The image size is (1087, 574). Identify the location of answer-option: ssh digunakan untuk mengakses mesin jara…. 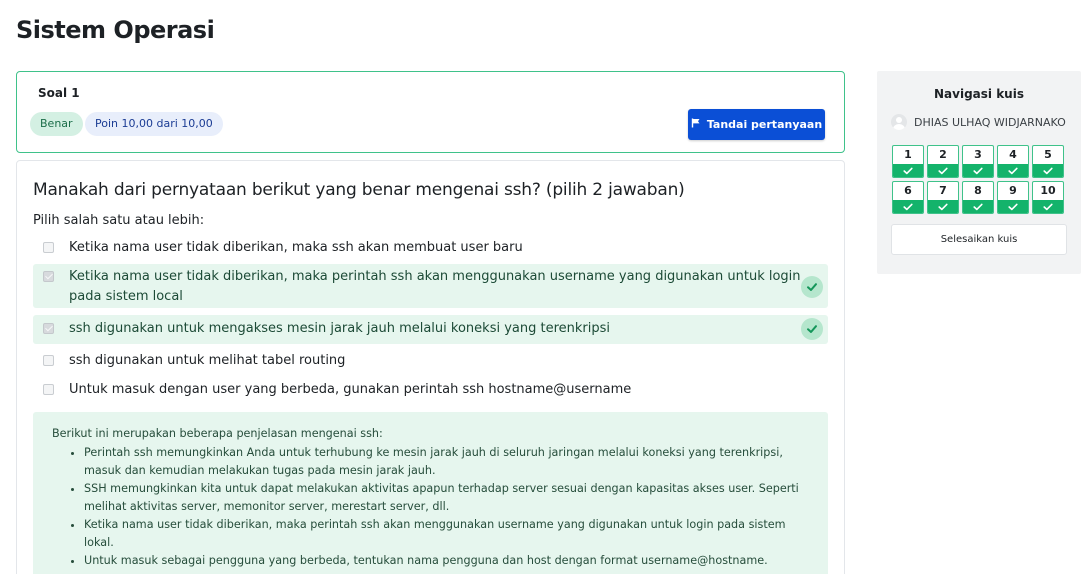
(430, 329).